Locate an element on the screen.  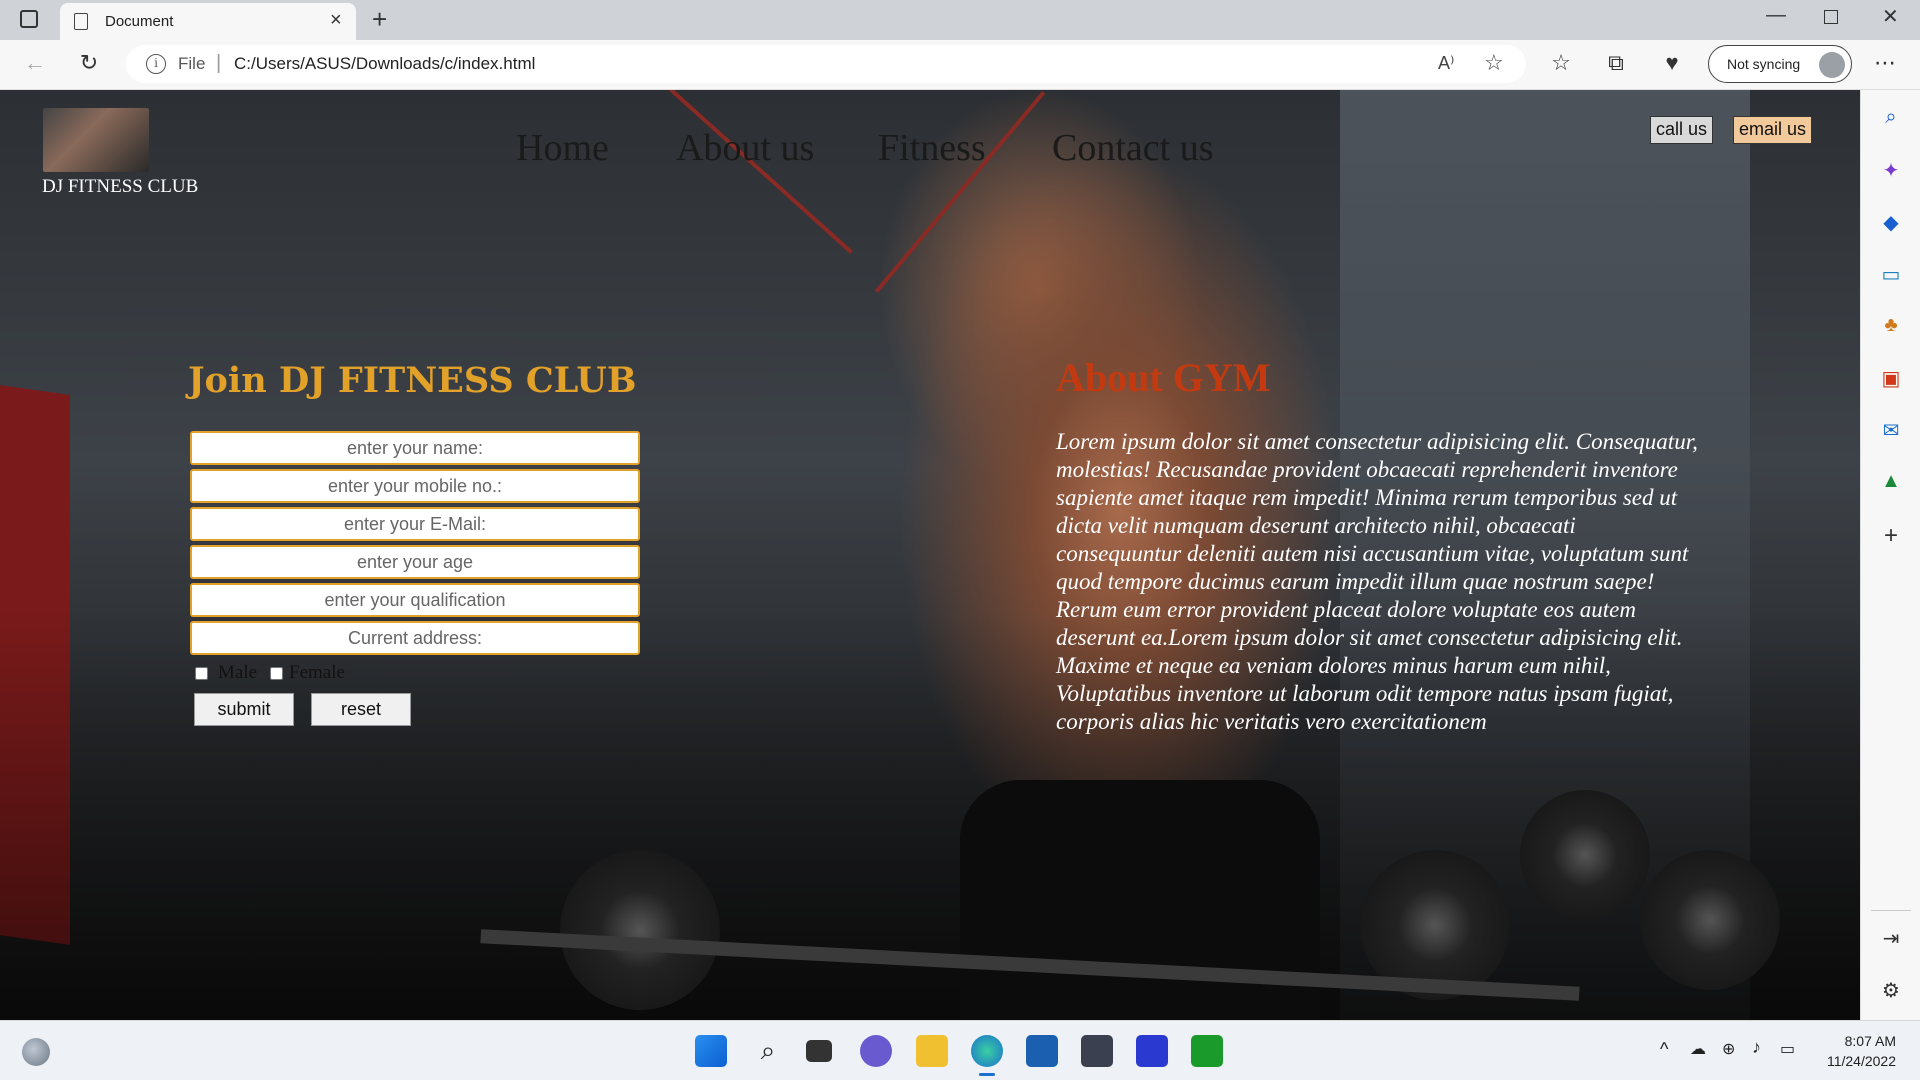
drop-icon: ▲ is located at coordinates (1890, 481).